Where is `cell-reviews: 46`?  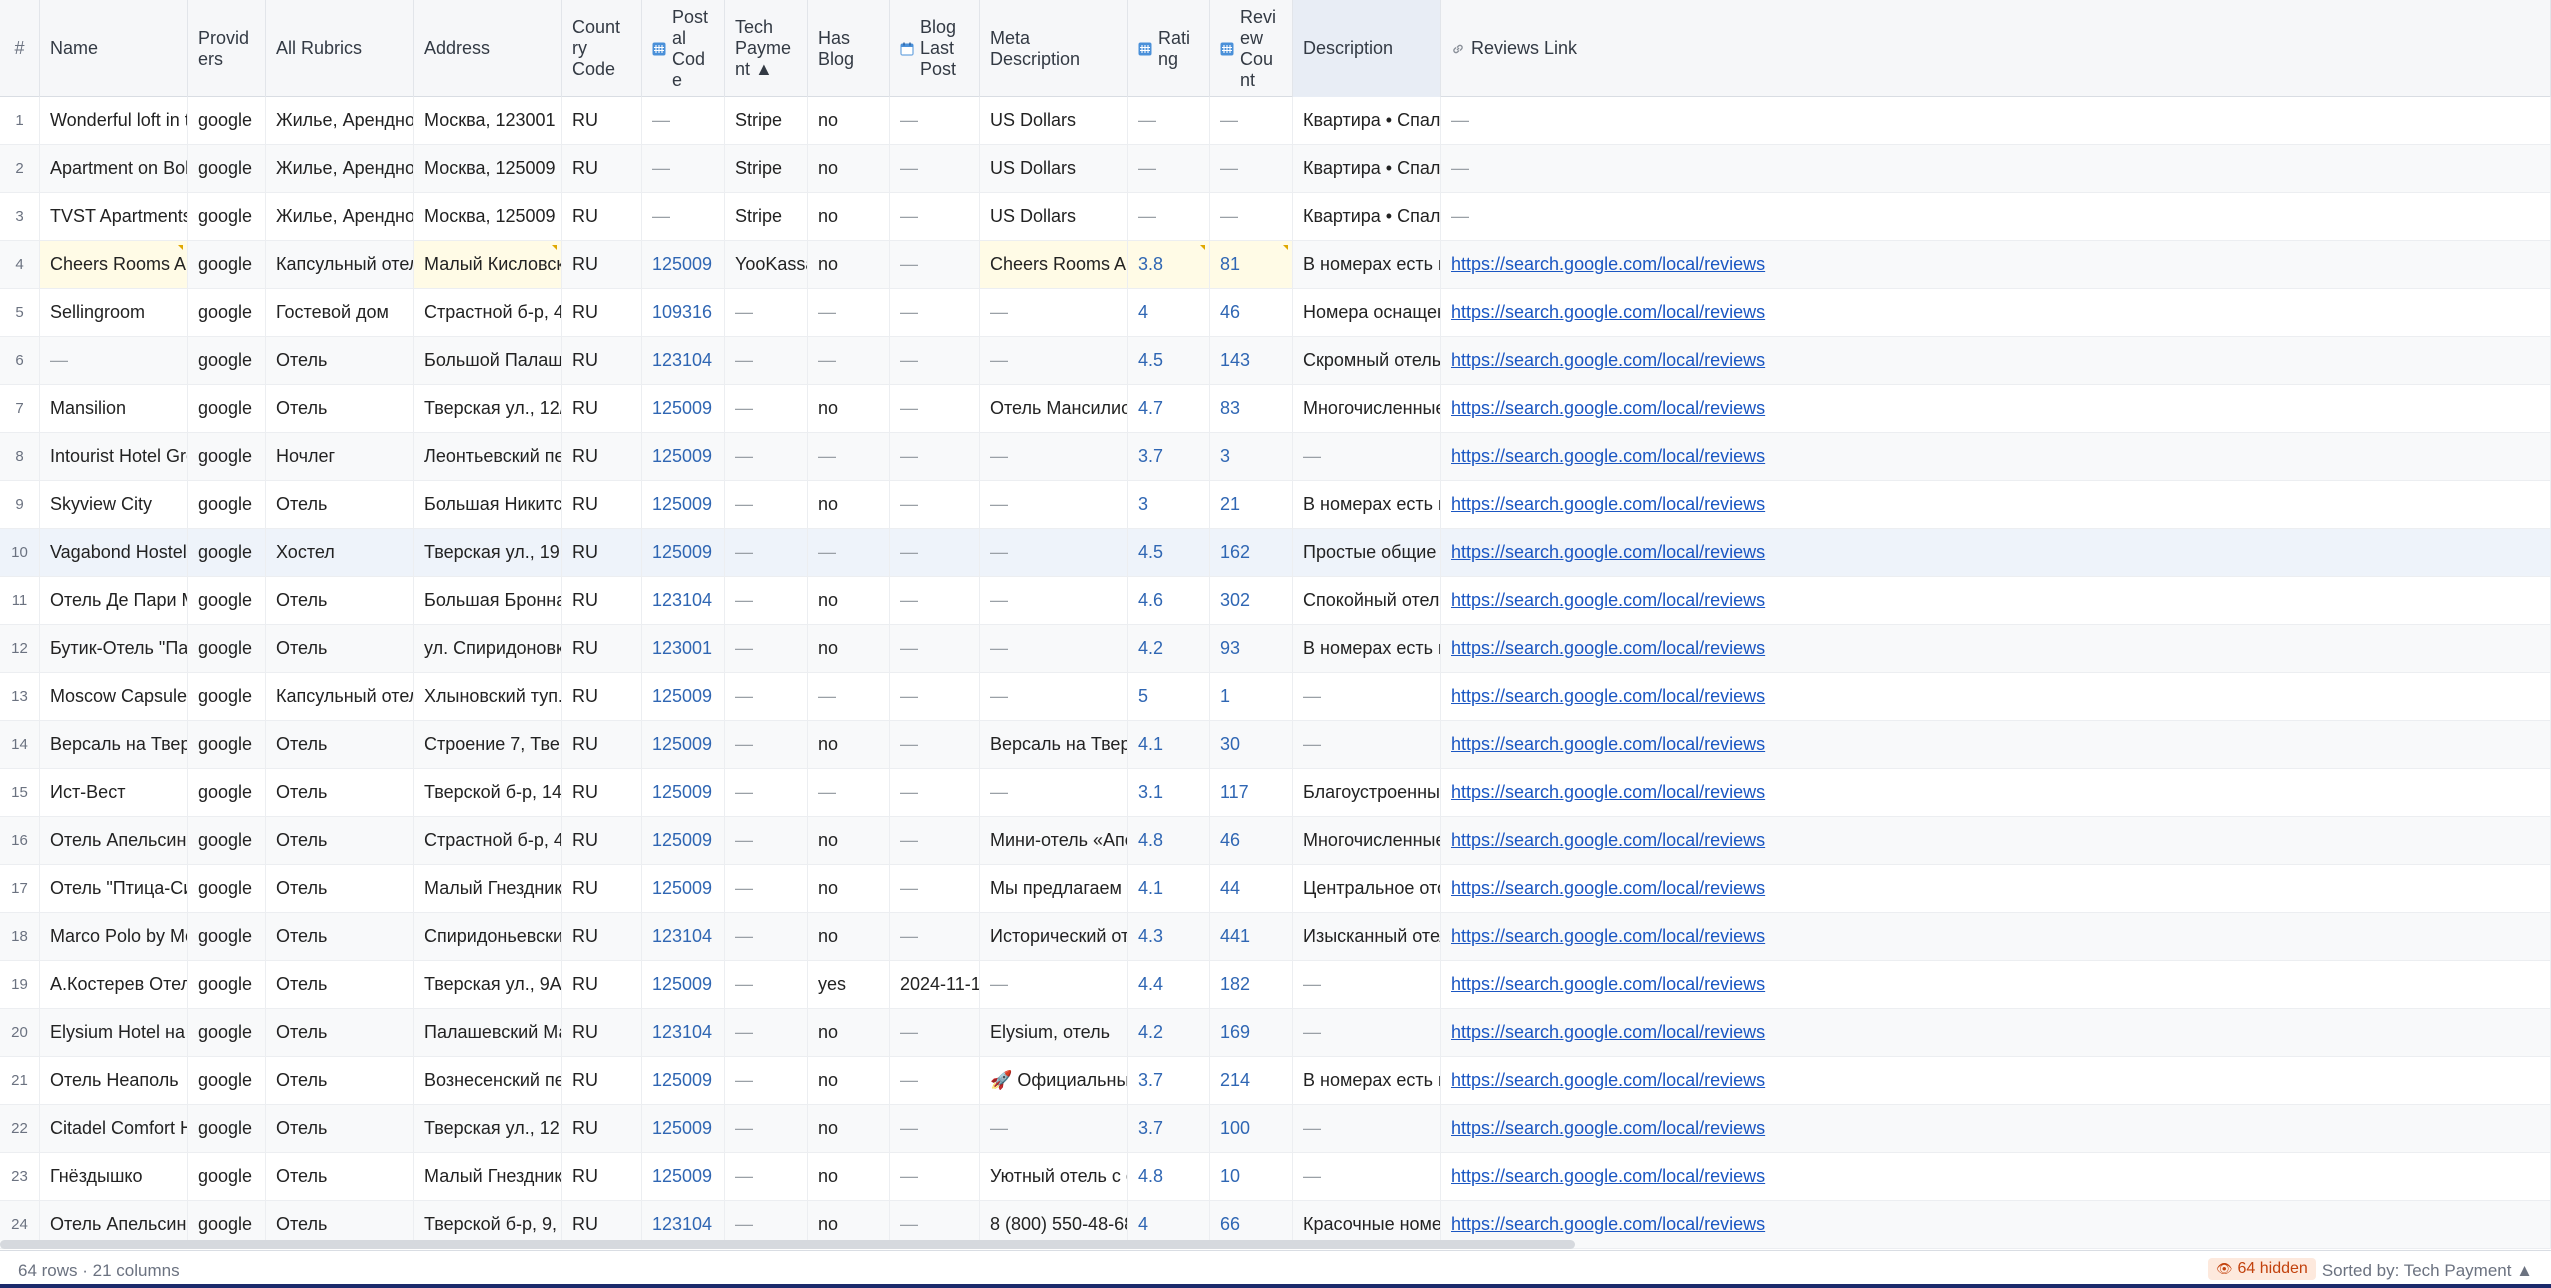
cell-reviews: 46 is located at coordinates (1251, 312).